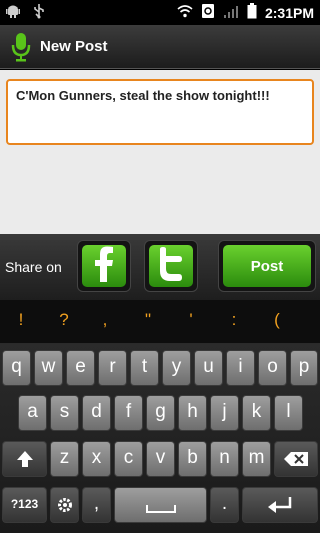 The height and width of the screenshot is (533, 320). I want to click on post-text-input: C'Mon Gunners, steal the show tonight!!!, so click(160, 112).